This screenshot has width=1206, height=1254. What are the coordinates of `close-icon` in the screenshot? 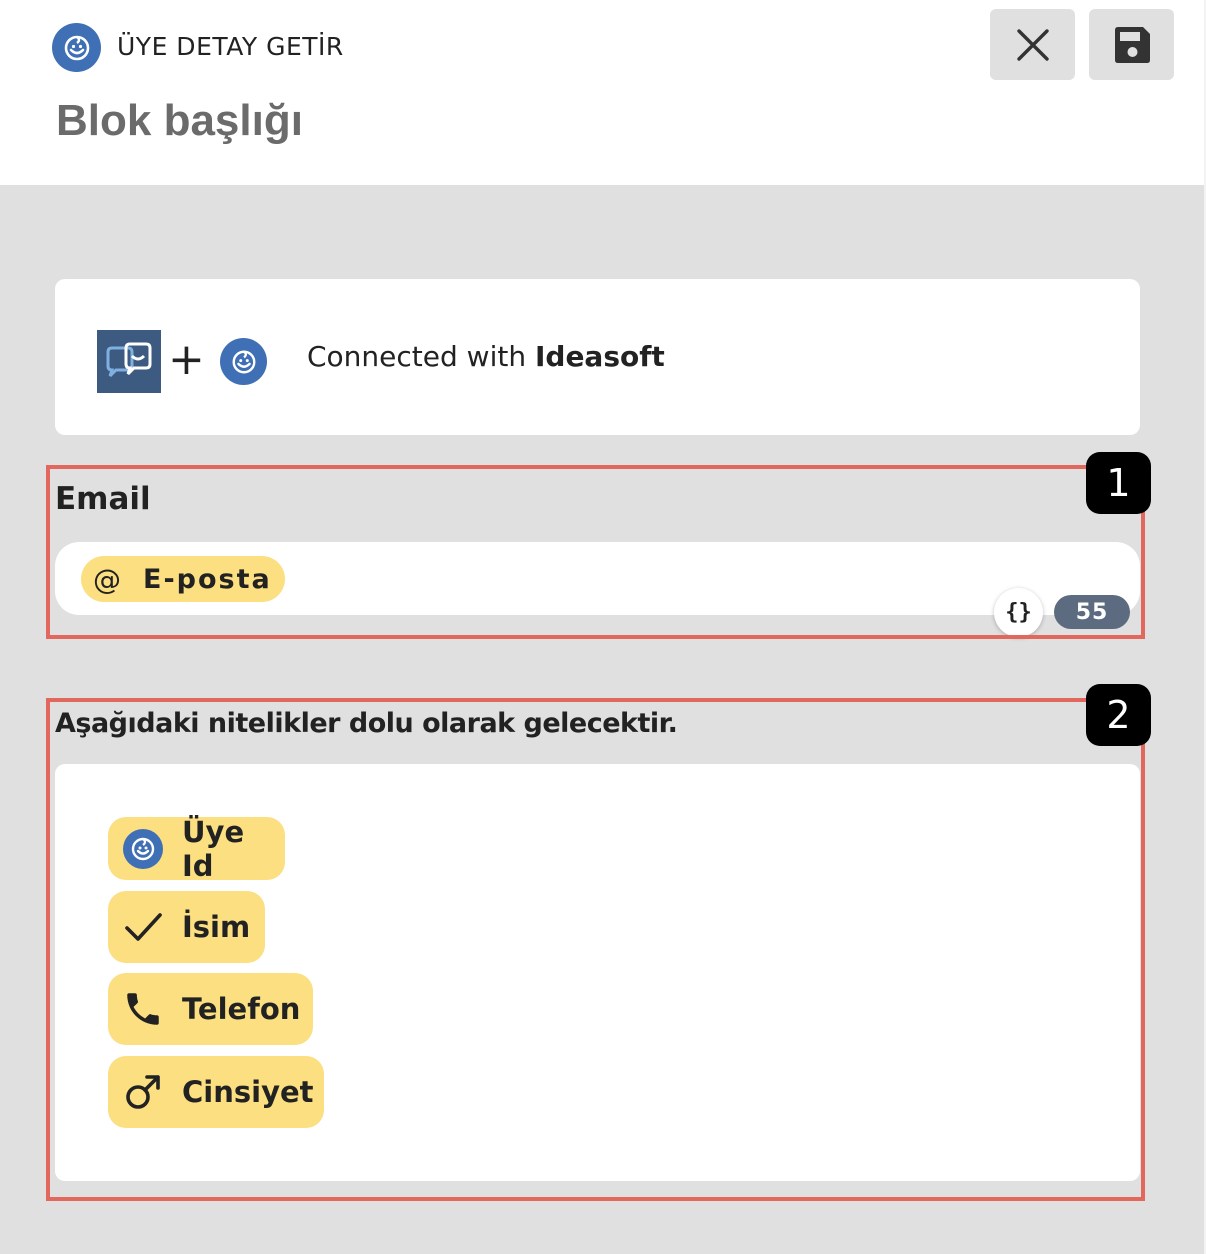 It's located at (1032, 44).